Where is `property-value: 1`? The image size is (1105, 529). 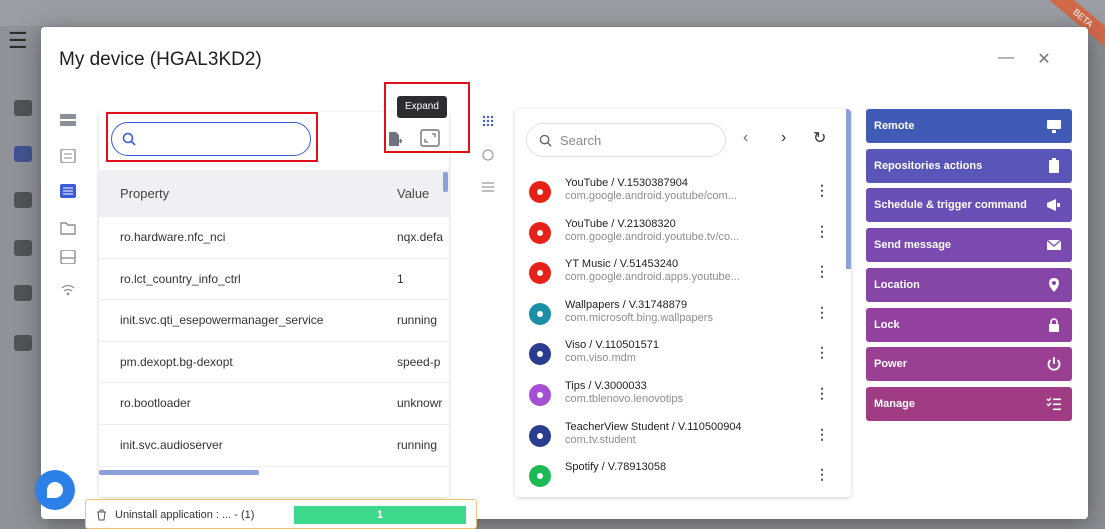 property-value: 1 is located at coordinates (400, 278).